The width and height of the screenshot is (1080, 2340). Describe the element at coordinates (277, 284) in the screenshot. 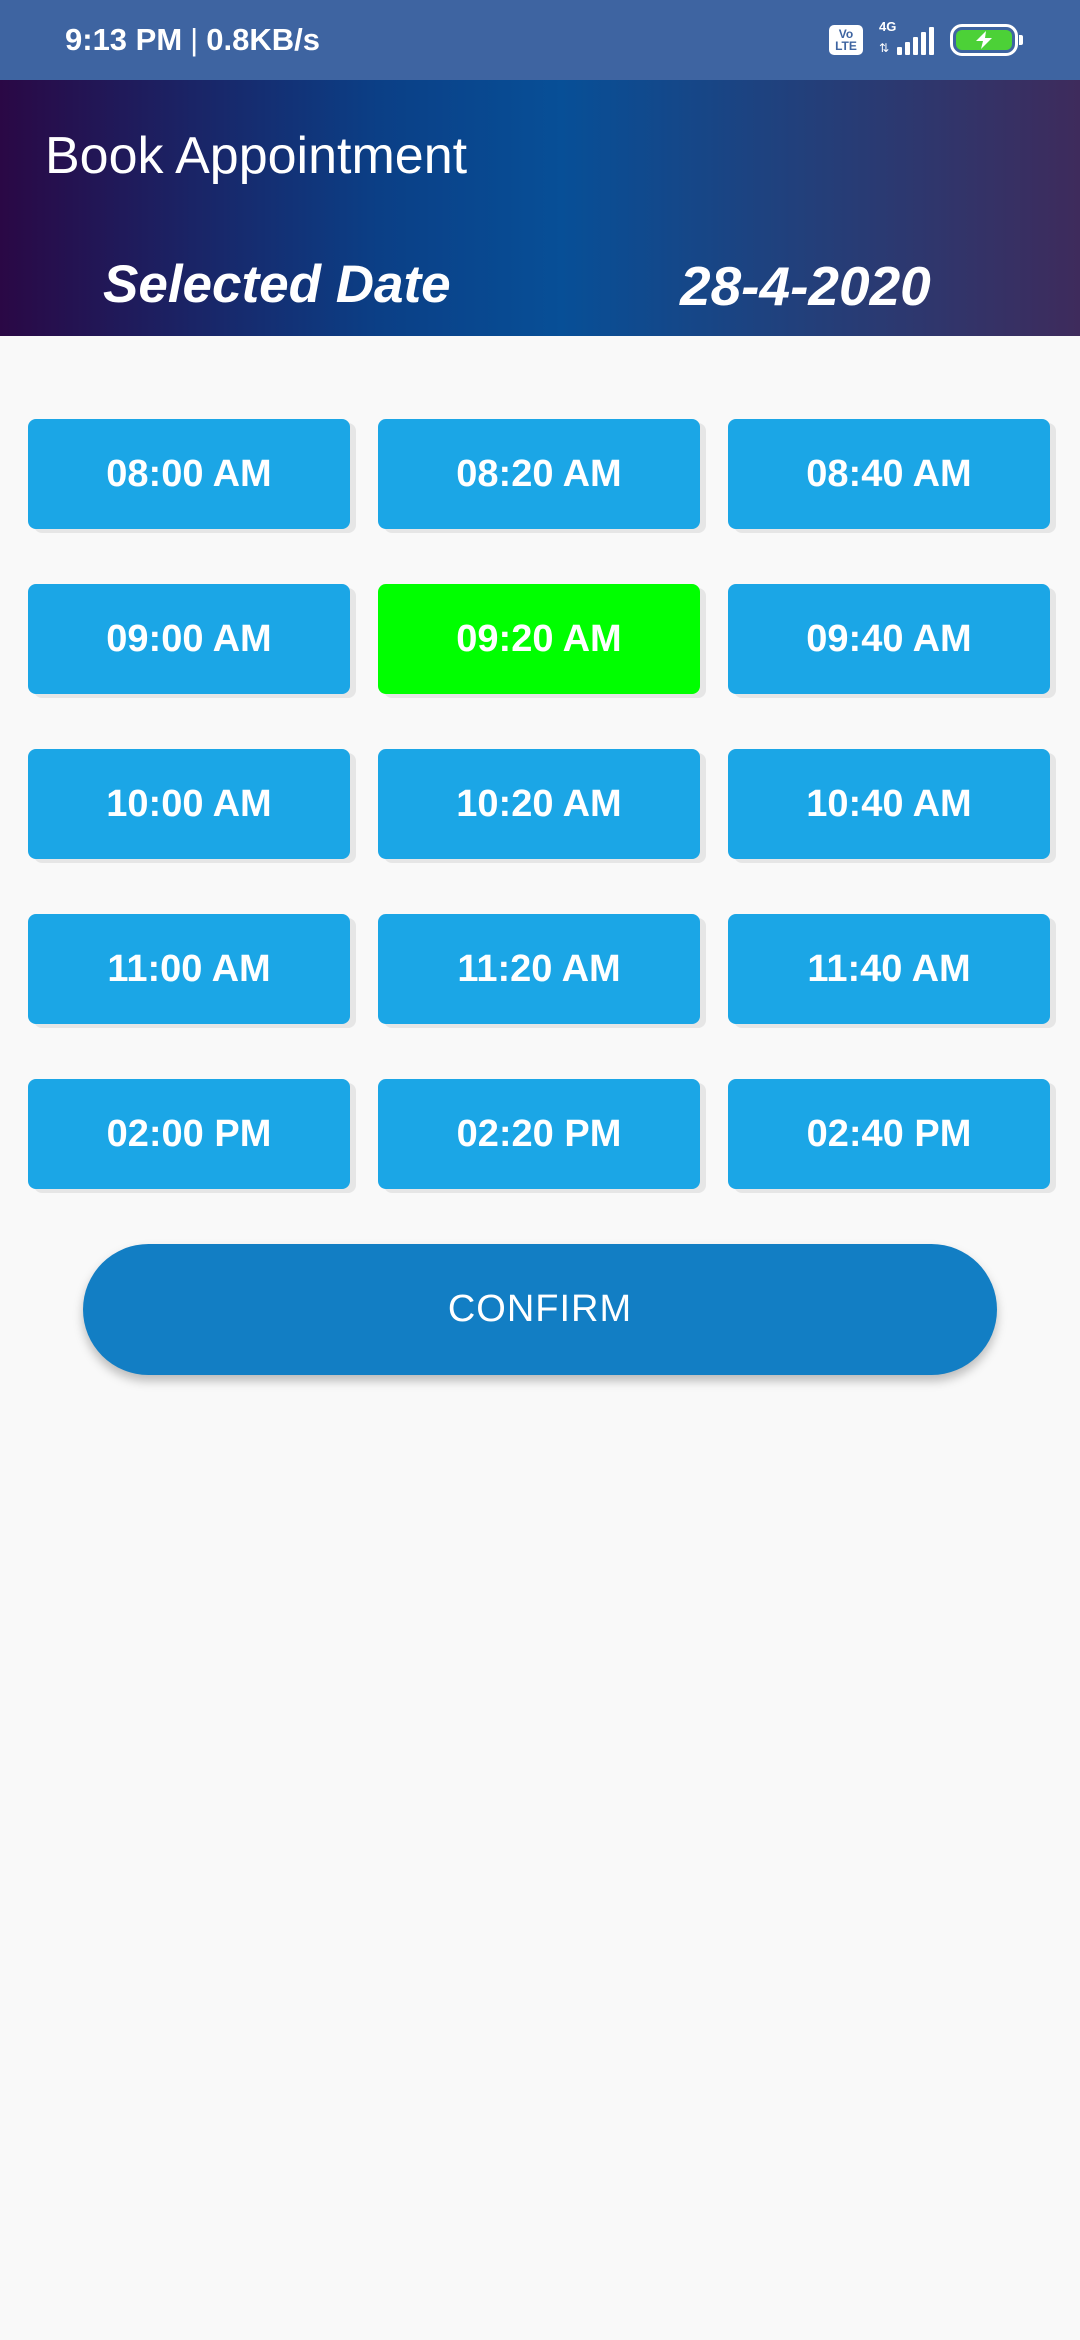

I see `selected-date-label: Selected Date` at that location.